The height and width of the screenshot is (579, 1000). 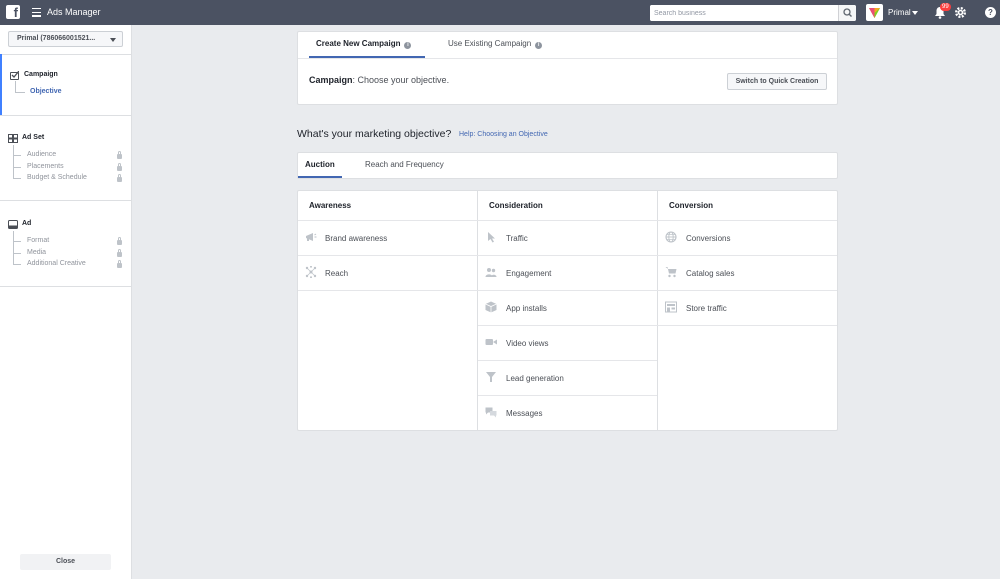 I want to click on objective-label: Messages, so click(x=524, y=413).